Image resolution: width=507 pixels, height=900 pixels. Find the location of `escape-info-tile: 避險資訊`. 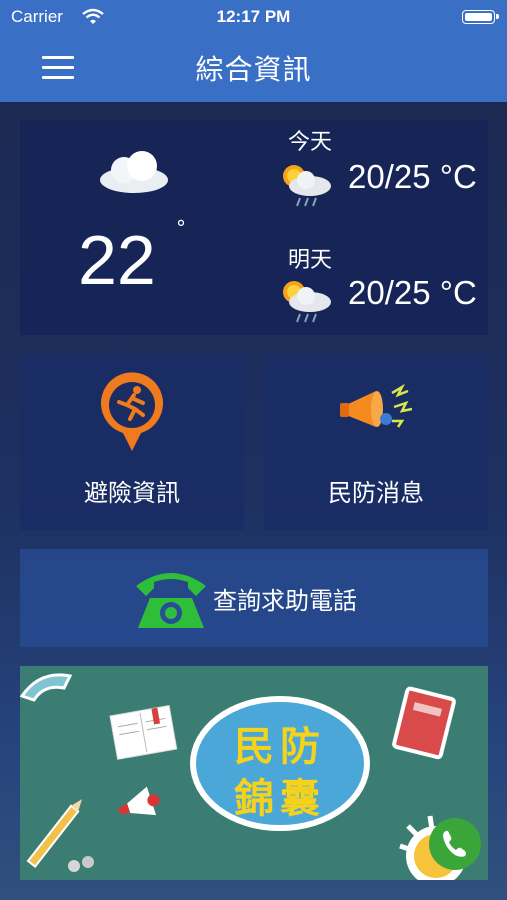

escape-info-tile: 避險資訊 is located at coordinates (132, 442).